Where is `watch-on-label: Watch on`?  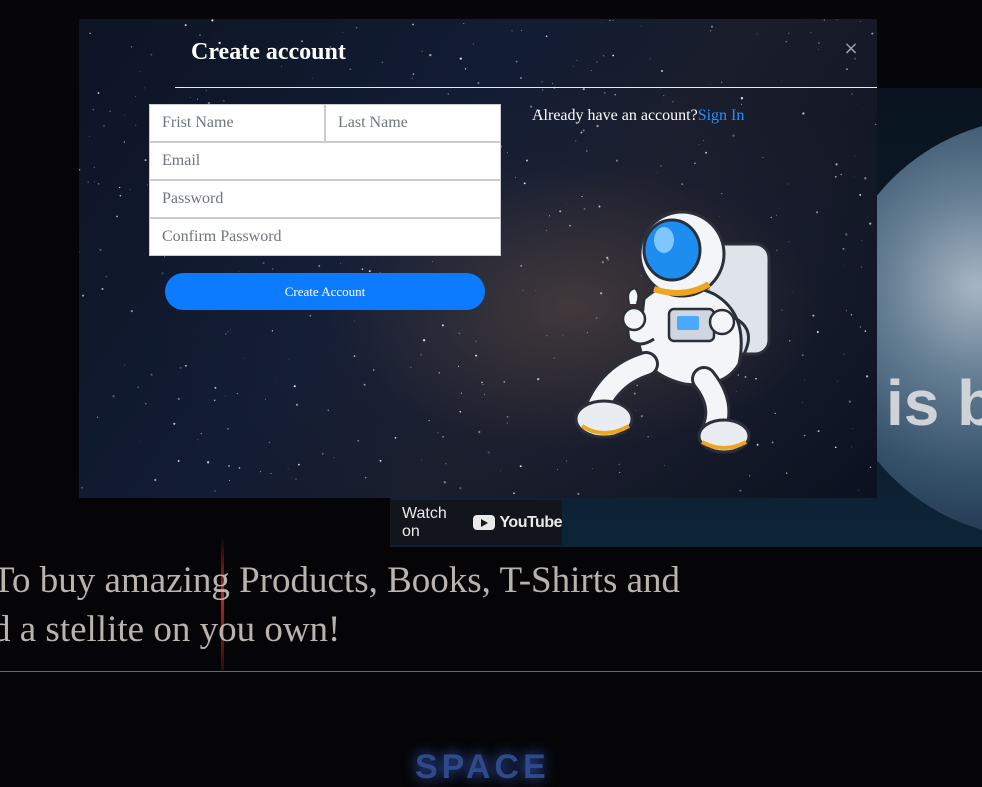 watch-on-label: Watch on is located at coordinates (424, 522).